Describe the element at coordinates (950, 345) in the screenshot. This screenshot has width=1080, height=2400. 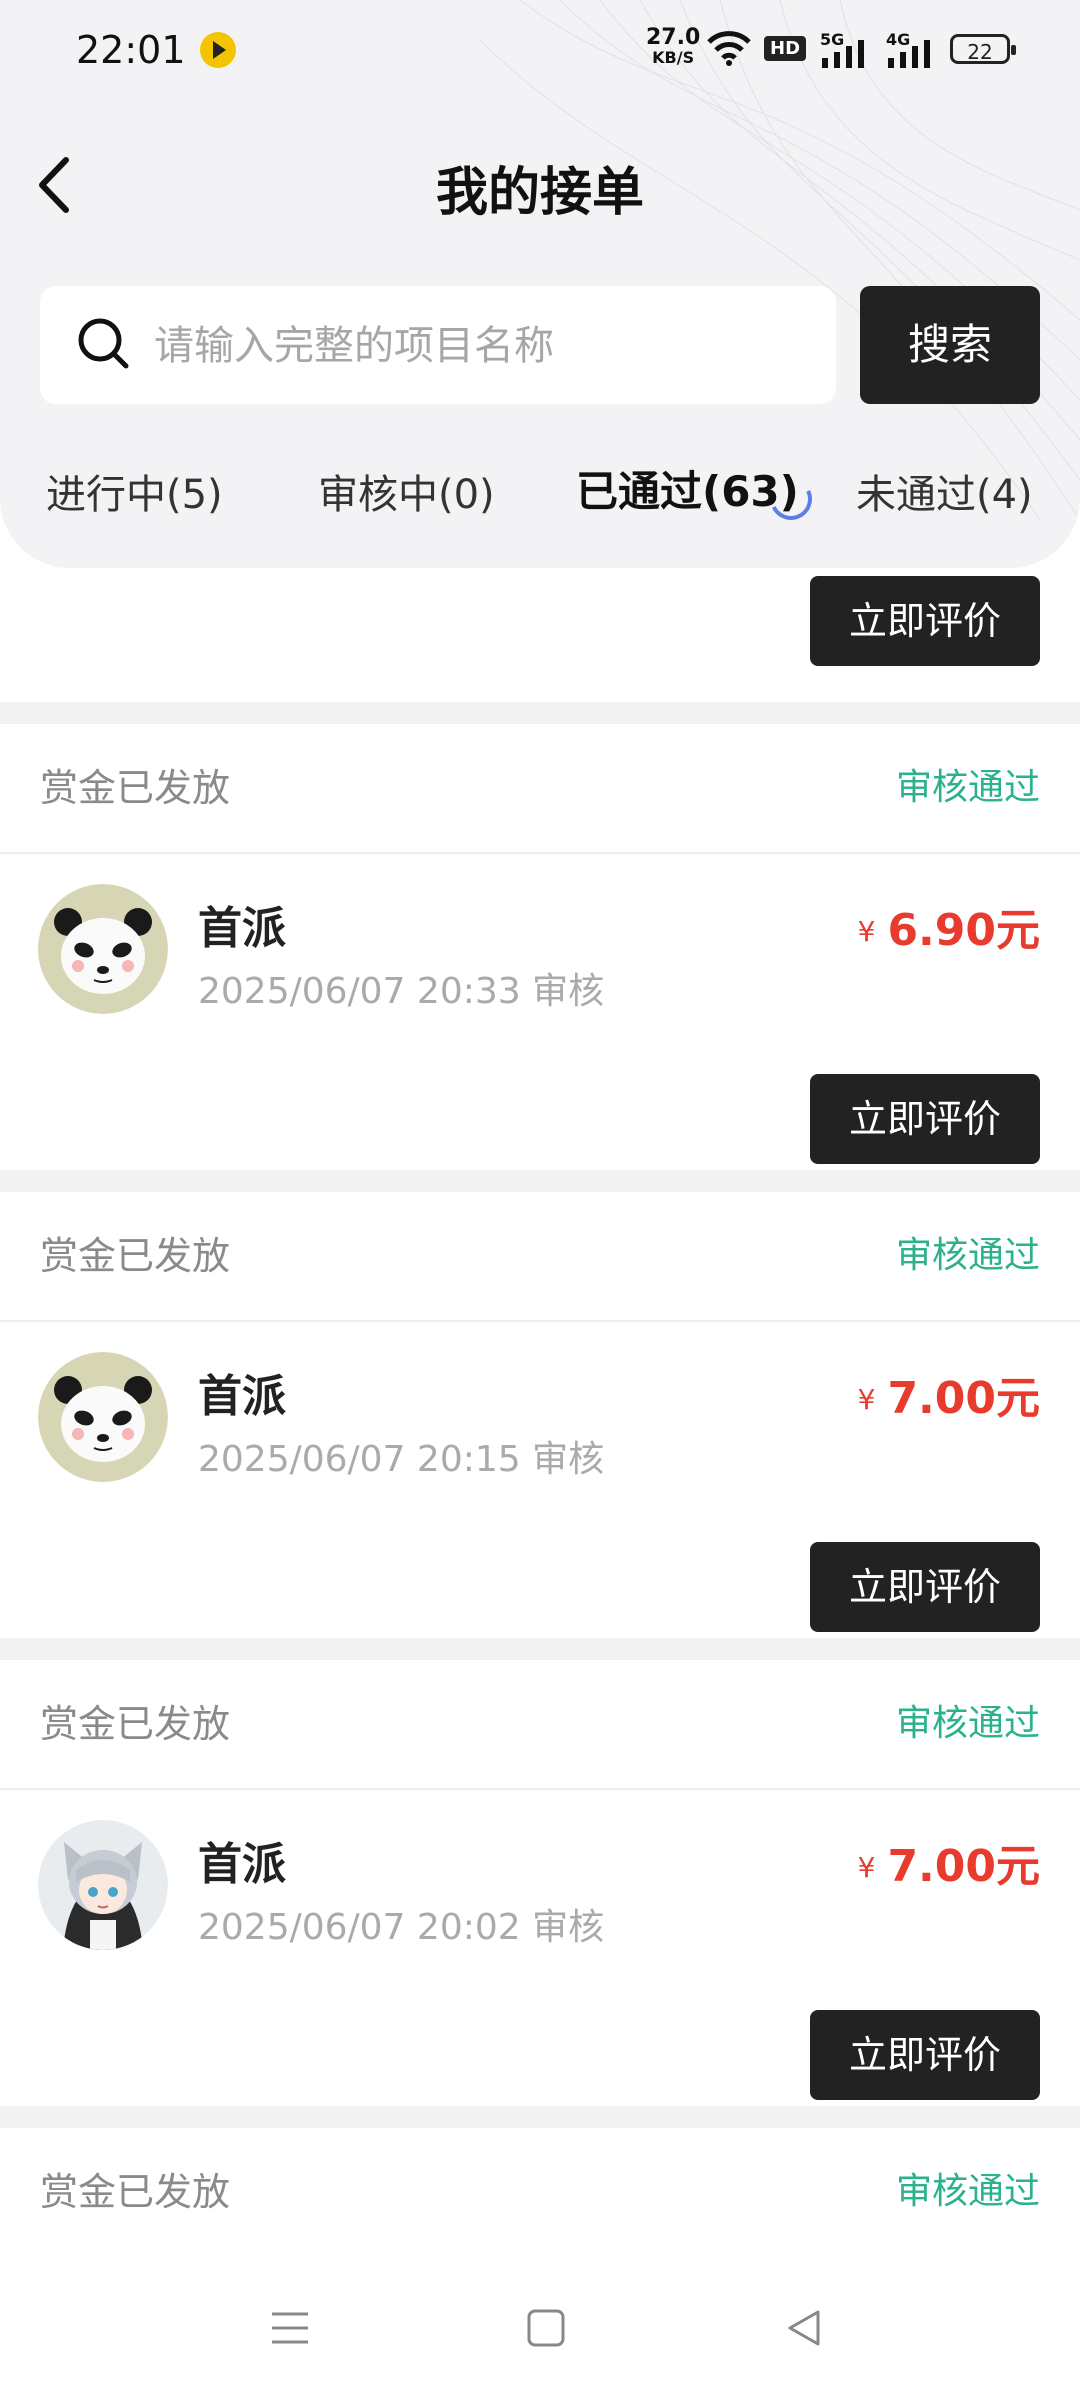
I see `search-button: 搜索` at that location.